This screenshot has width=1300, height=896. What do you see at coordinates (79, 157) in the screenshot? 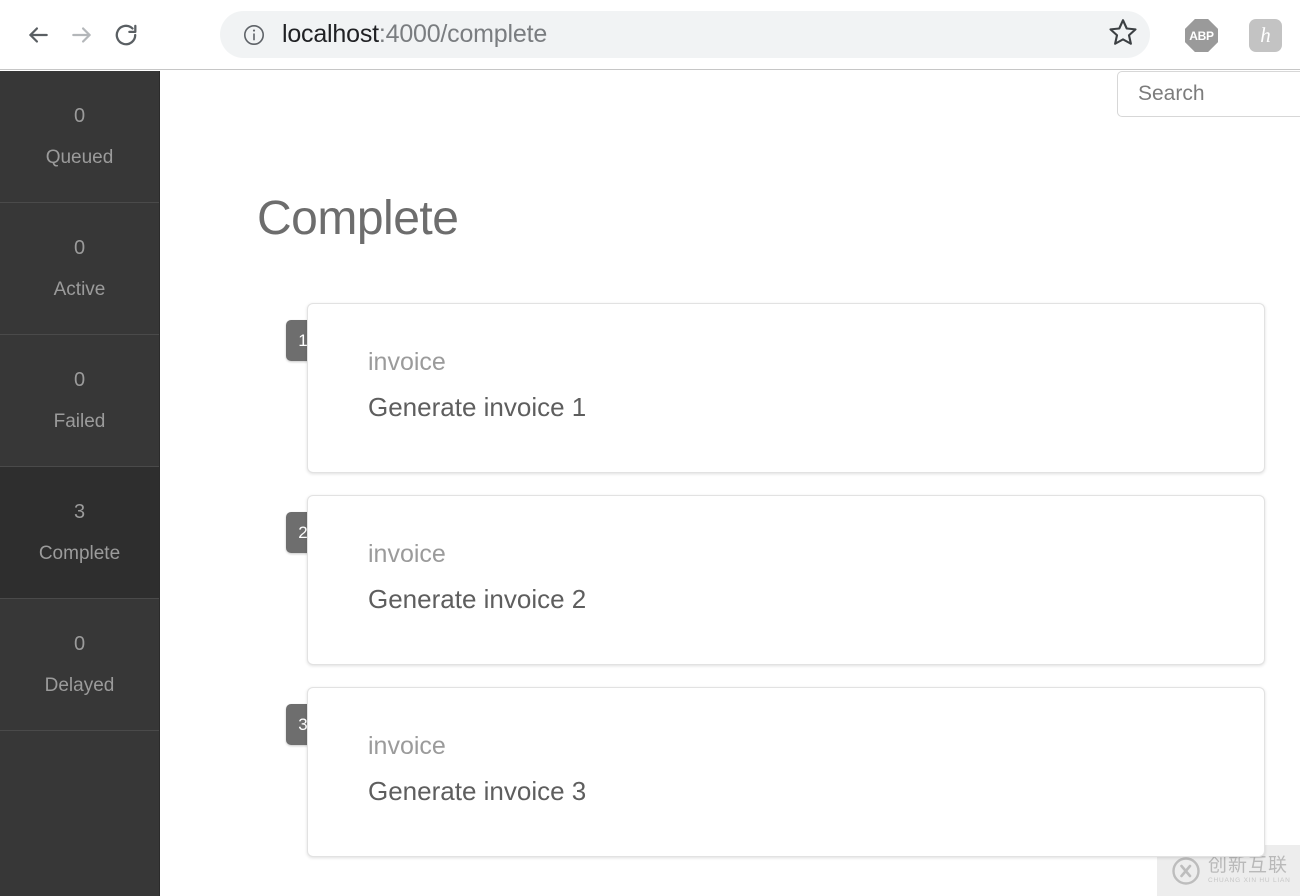
I see `sidebar-label-queued: Queued` at bounding box center [79, 157].